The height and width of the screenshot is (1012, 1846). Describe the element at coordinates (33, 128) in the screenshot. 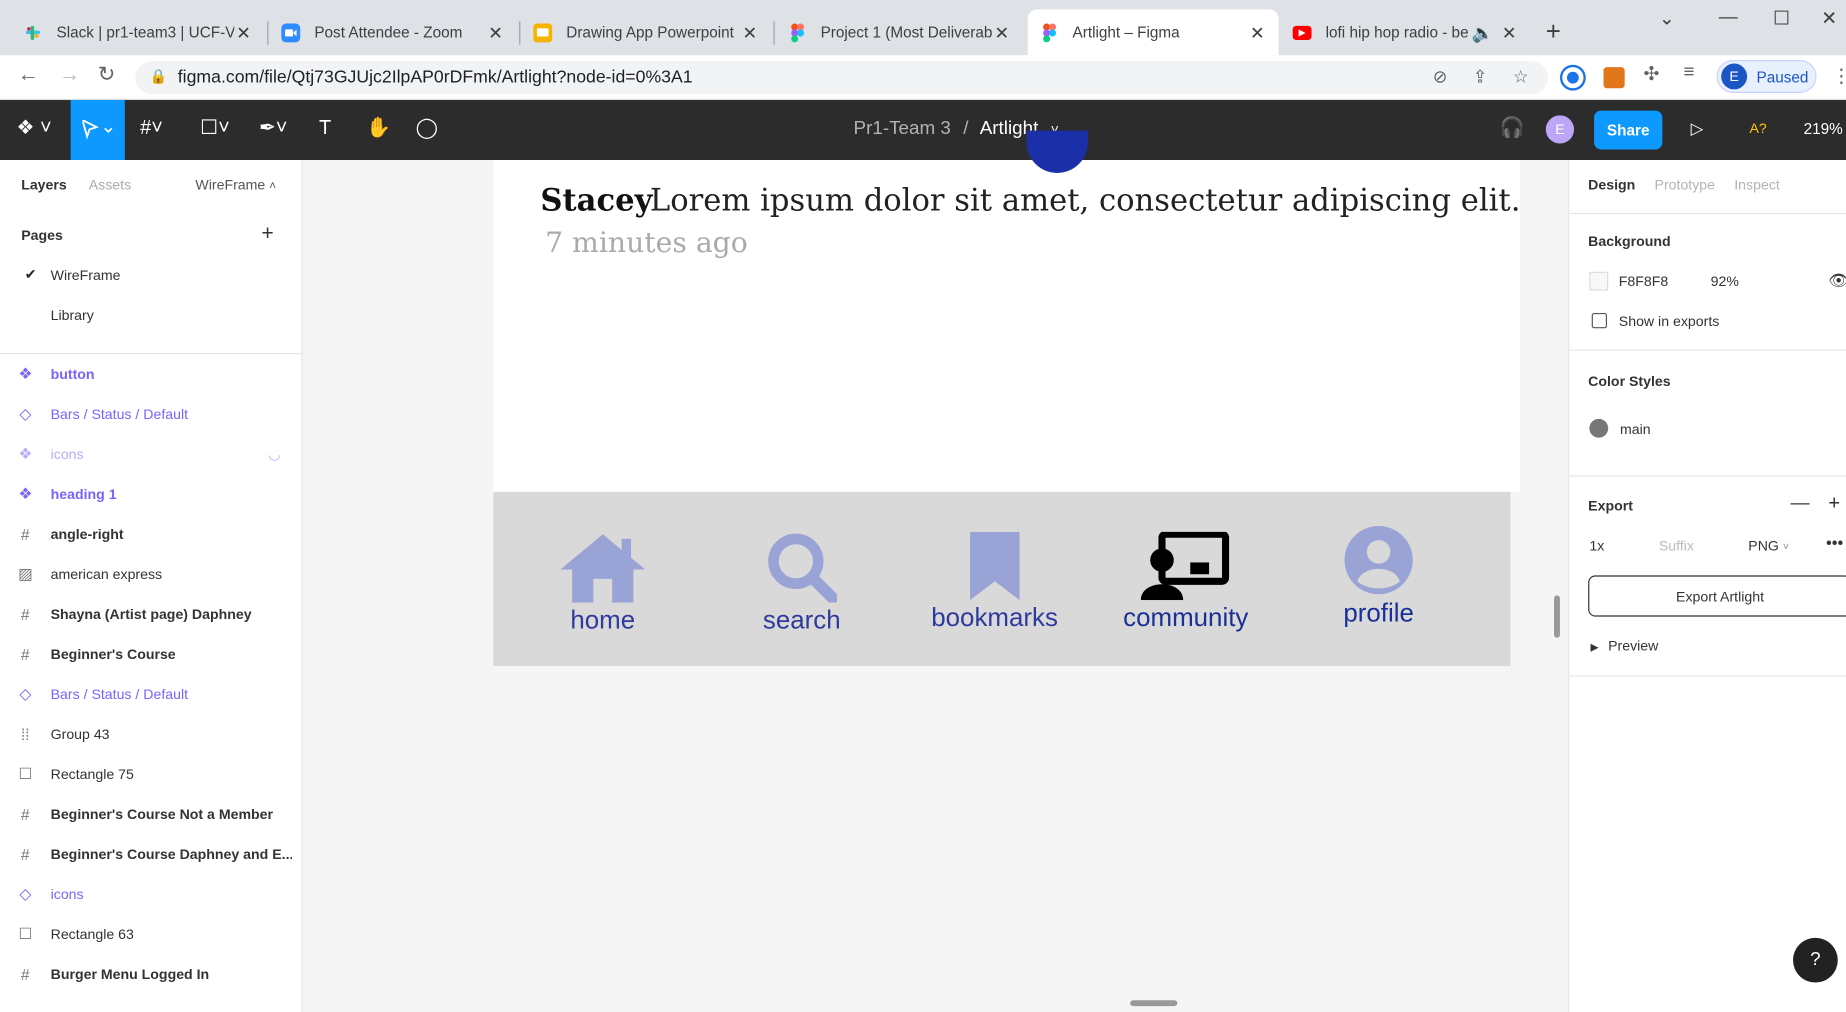

I see `figma-menu-icon: ❖ ˅` at that location.